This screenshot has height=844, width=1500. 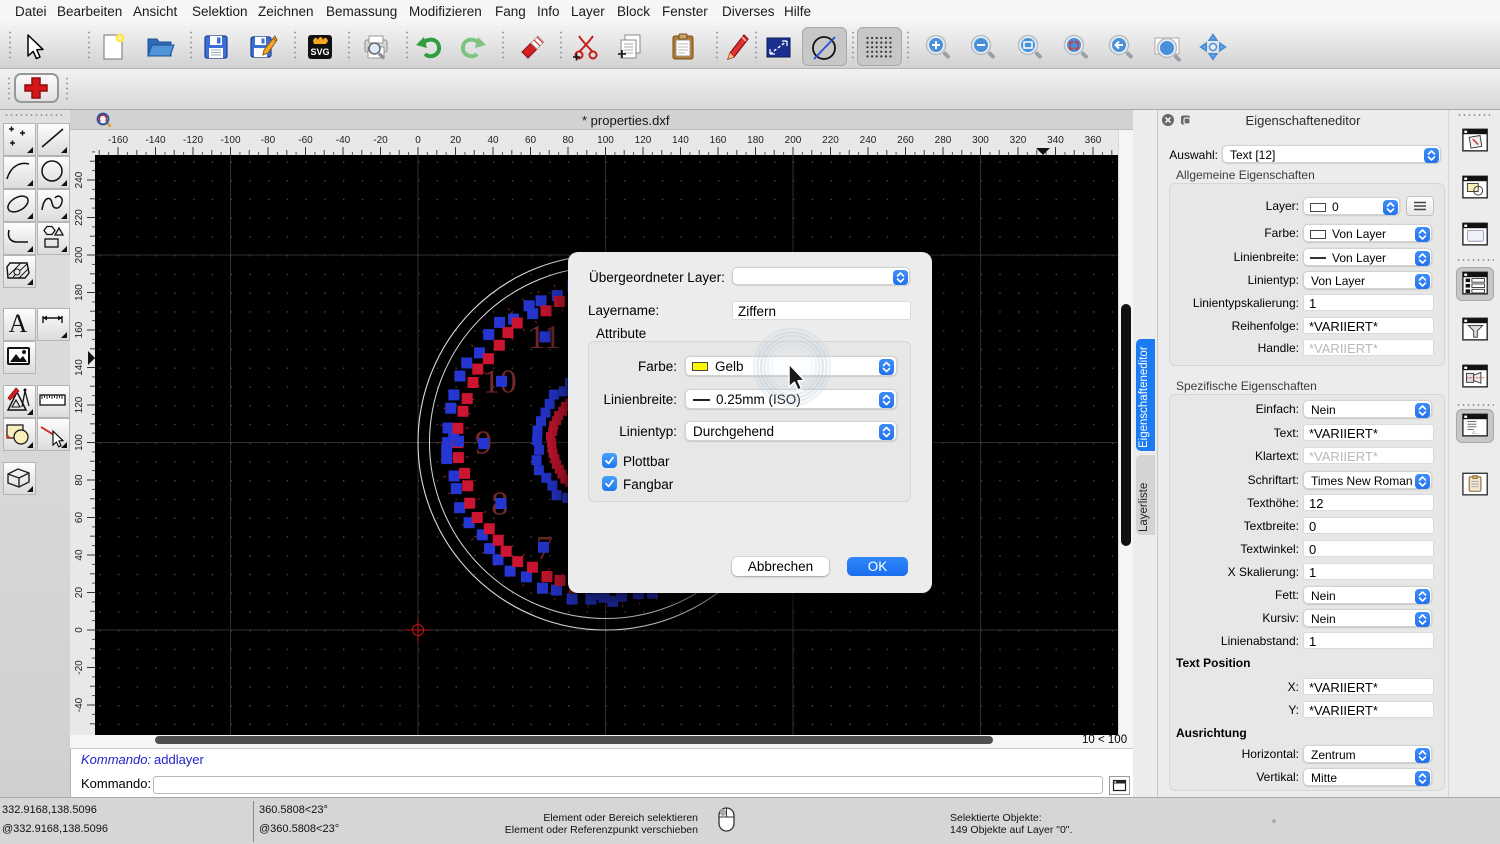 What do you see at coordinates (18, 323) in the screenshot?
I see `svg-text: A` at bounding box center [18, 323].